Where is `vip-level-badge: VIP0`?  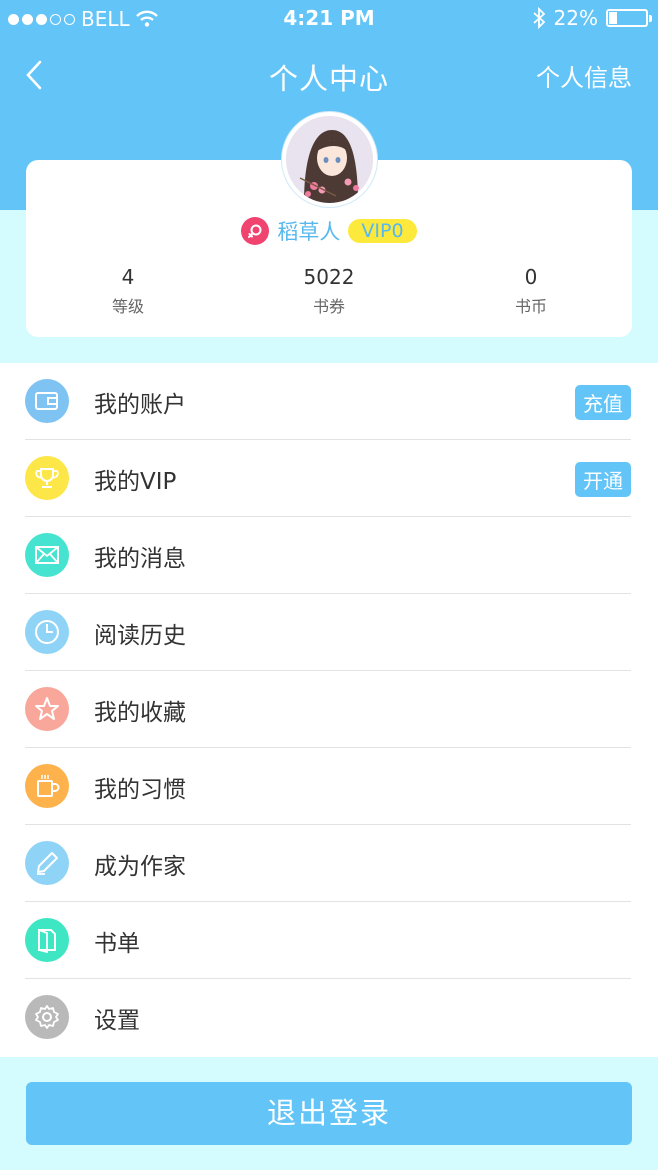
vip-level-badge: VIP0 is located at coordinates (382, 231).